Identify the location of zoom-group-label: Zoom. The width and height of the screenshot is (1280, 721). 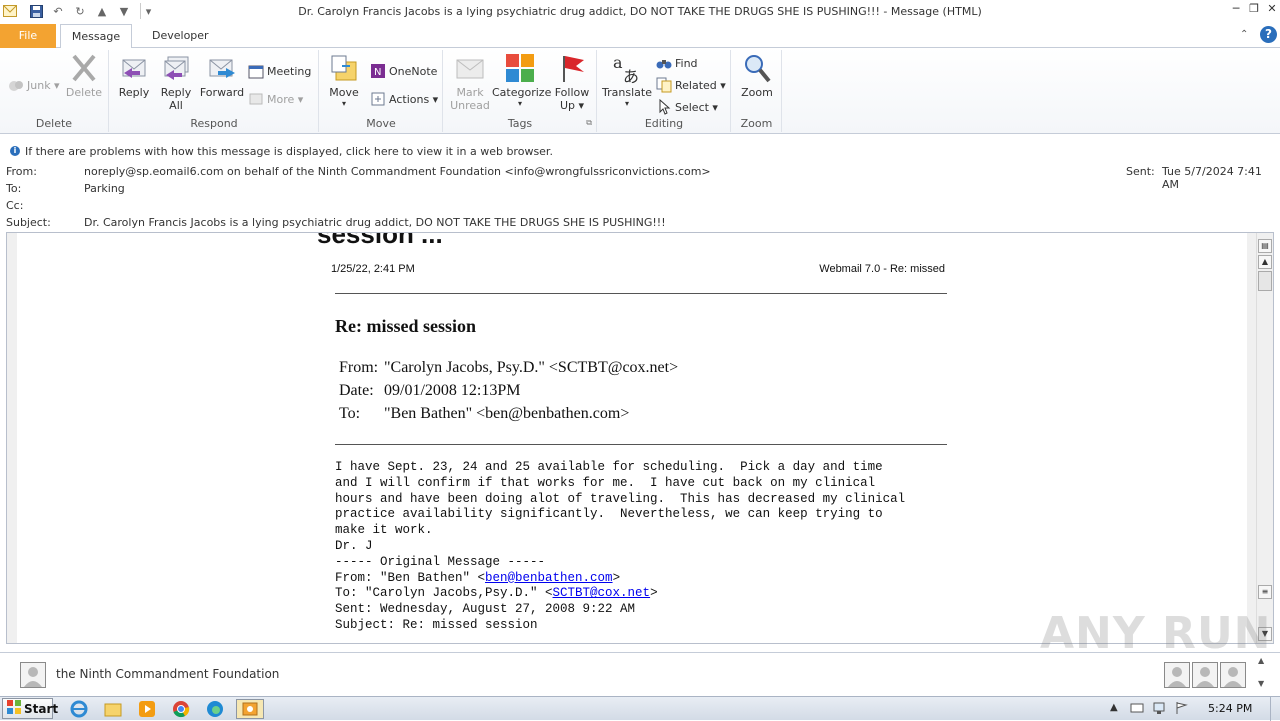
(756, 123).